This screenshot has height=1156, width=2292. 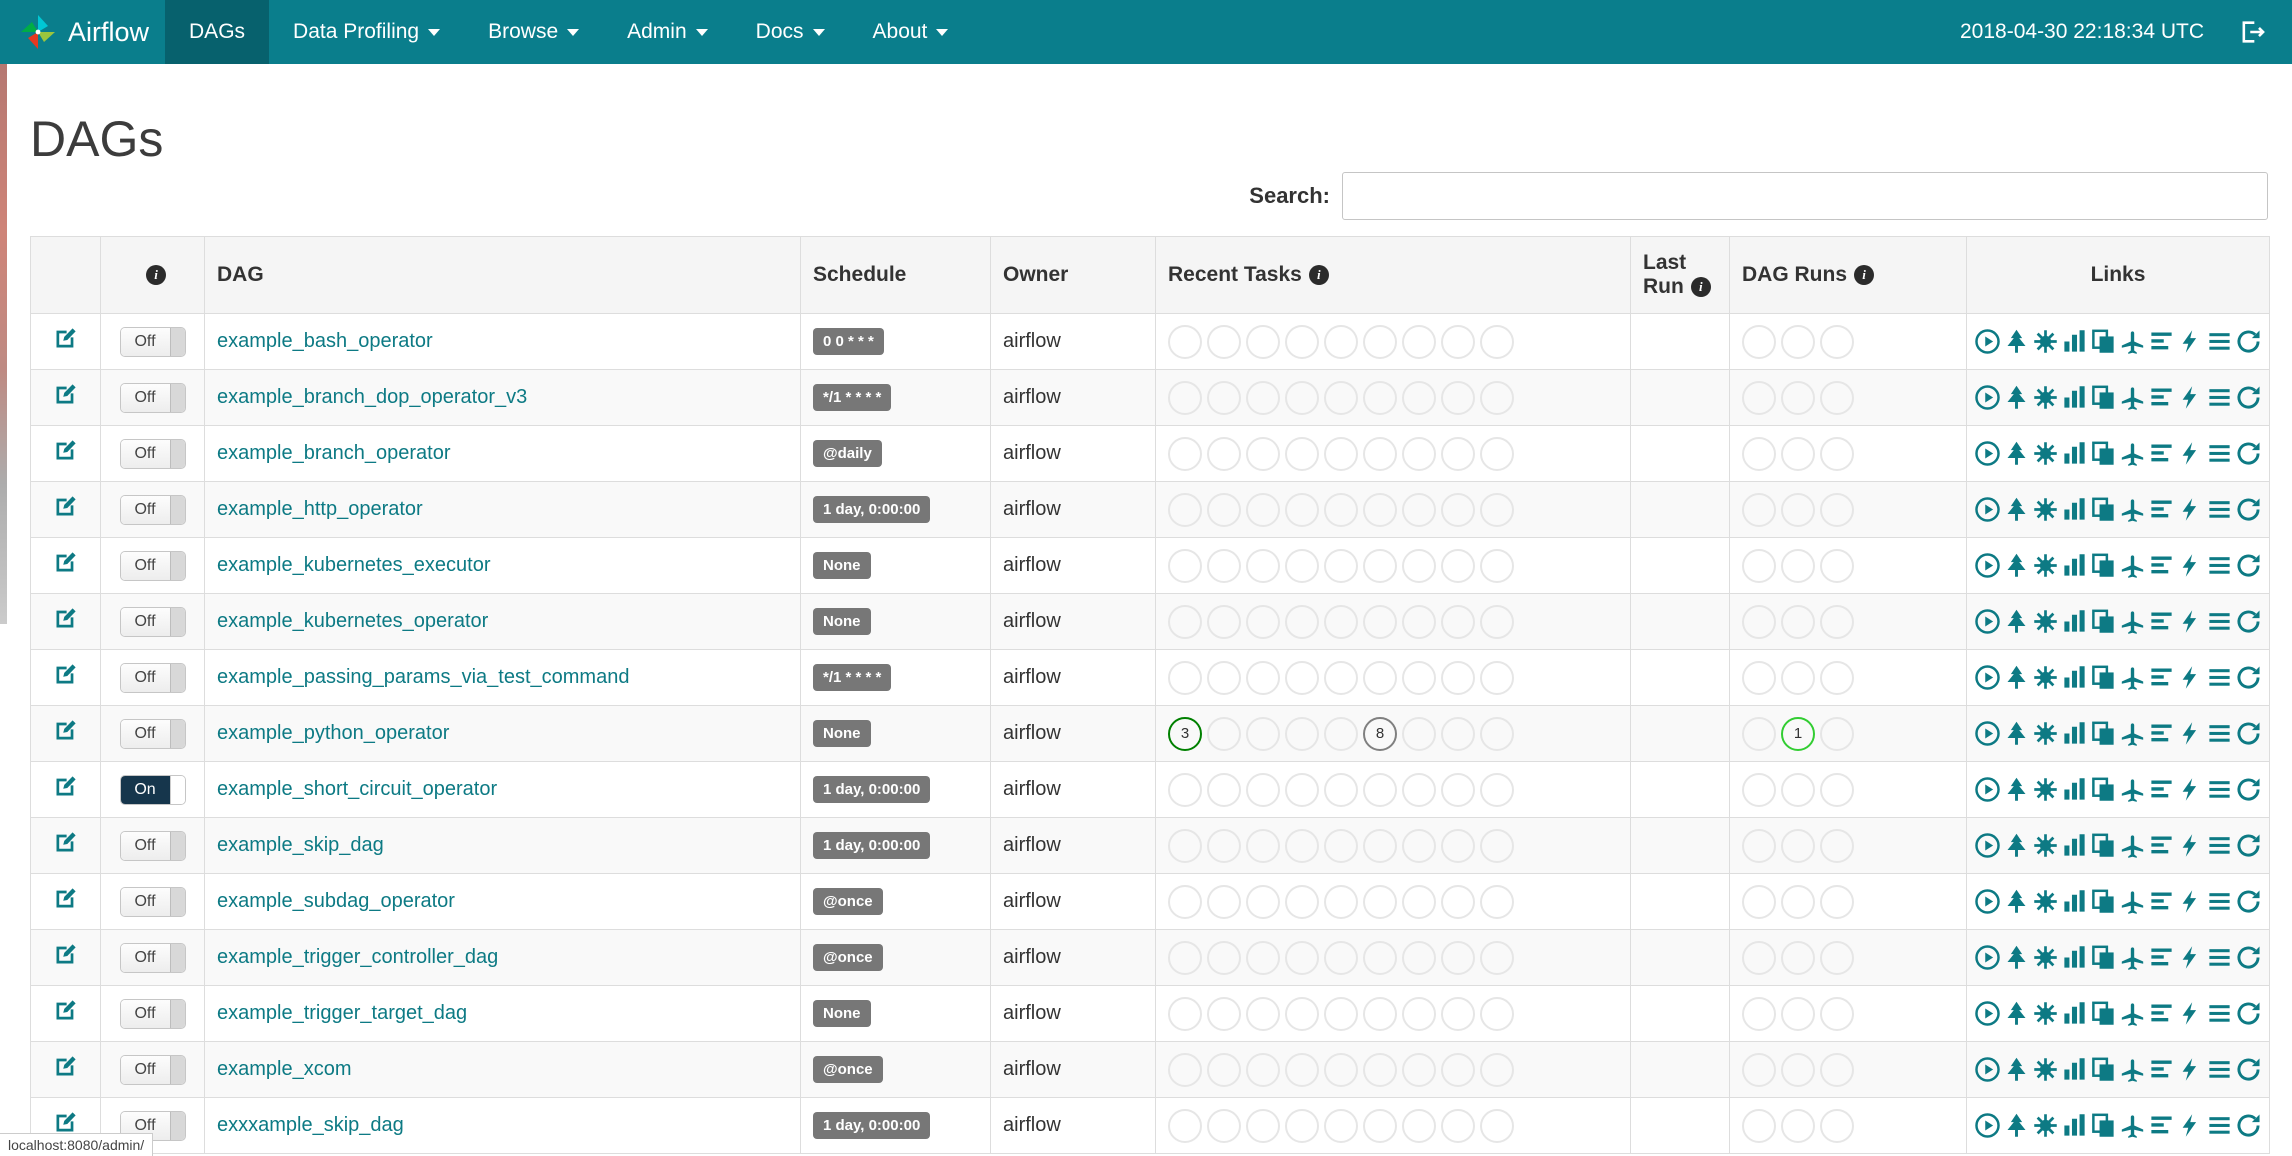 What do you see at coordinates (333, 733) in the screenshot?
I see `dag-link: example_python_operator` at bounding box center [333, 733].